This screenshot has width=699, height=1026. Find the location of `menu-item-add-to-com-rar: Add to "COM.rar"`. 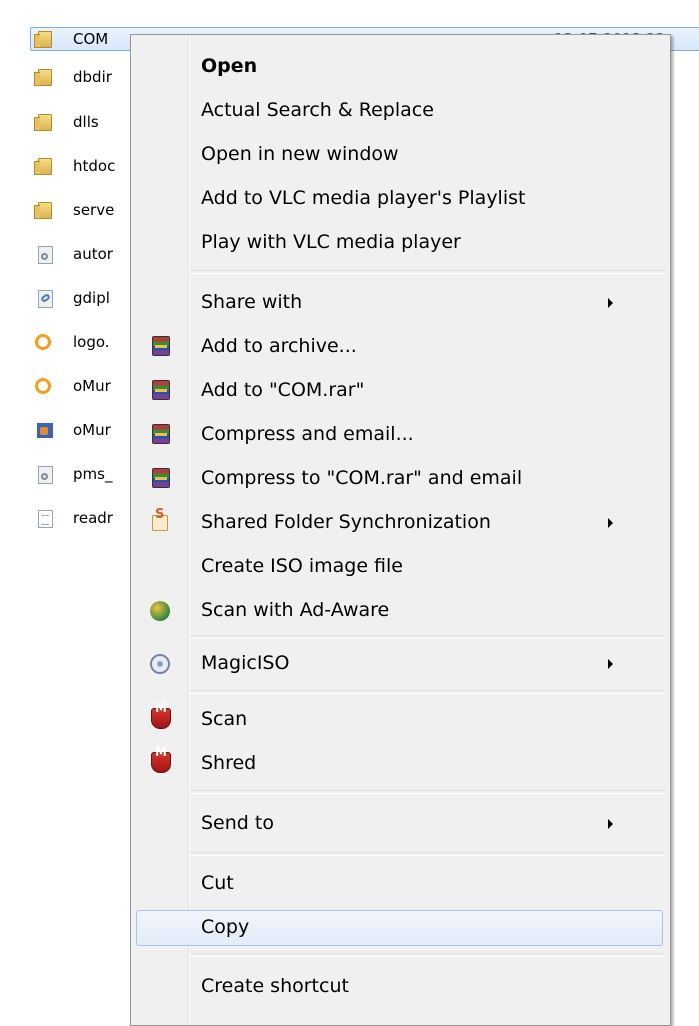

menu-item-add-to-com-rar: Add to "COM.rar" is located at coordinates (400, 390).